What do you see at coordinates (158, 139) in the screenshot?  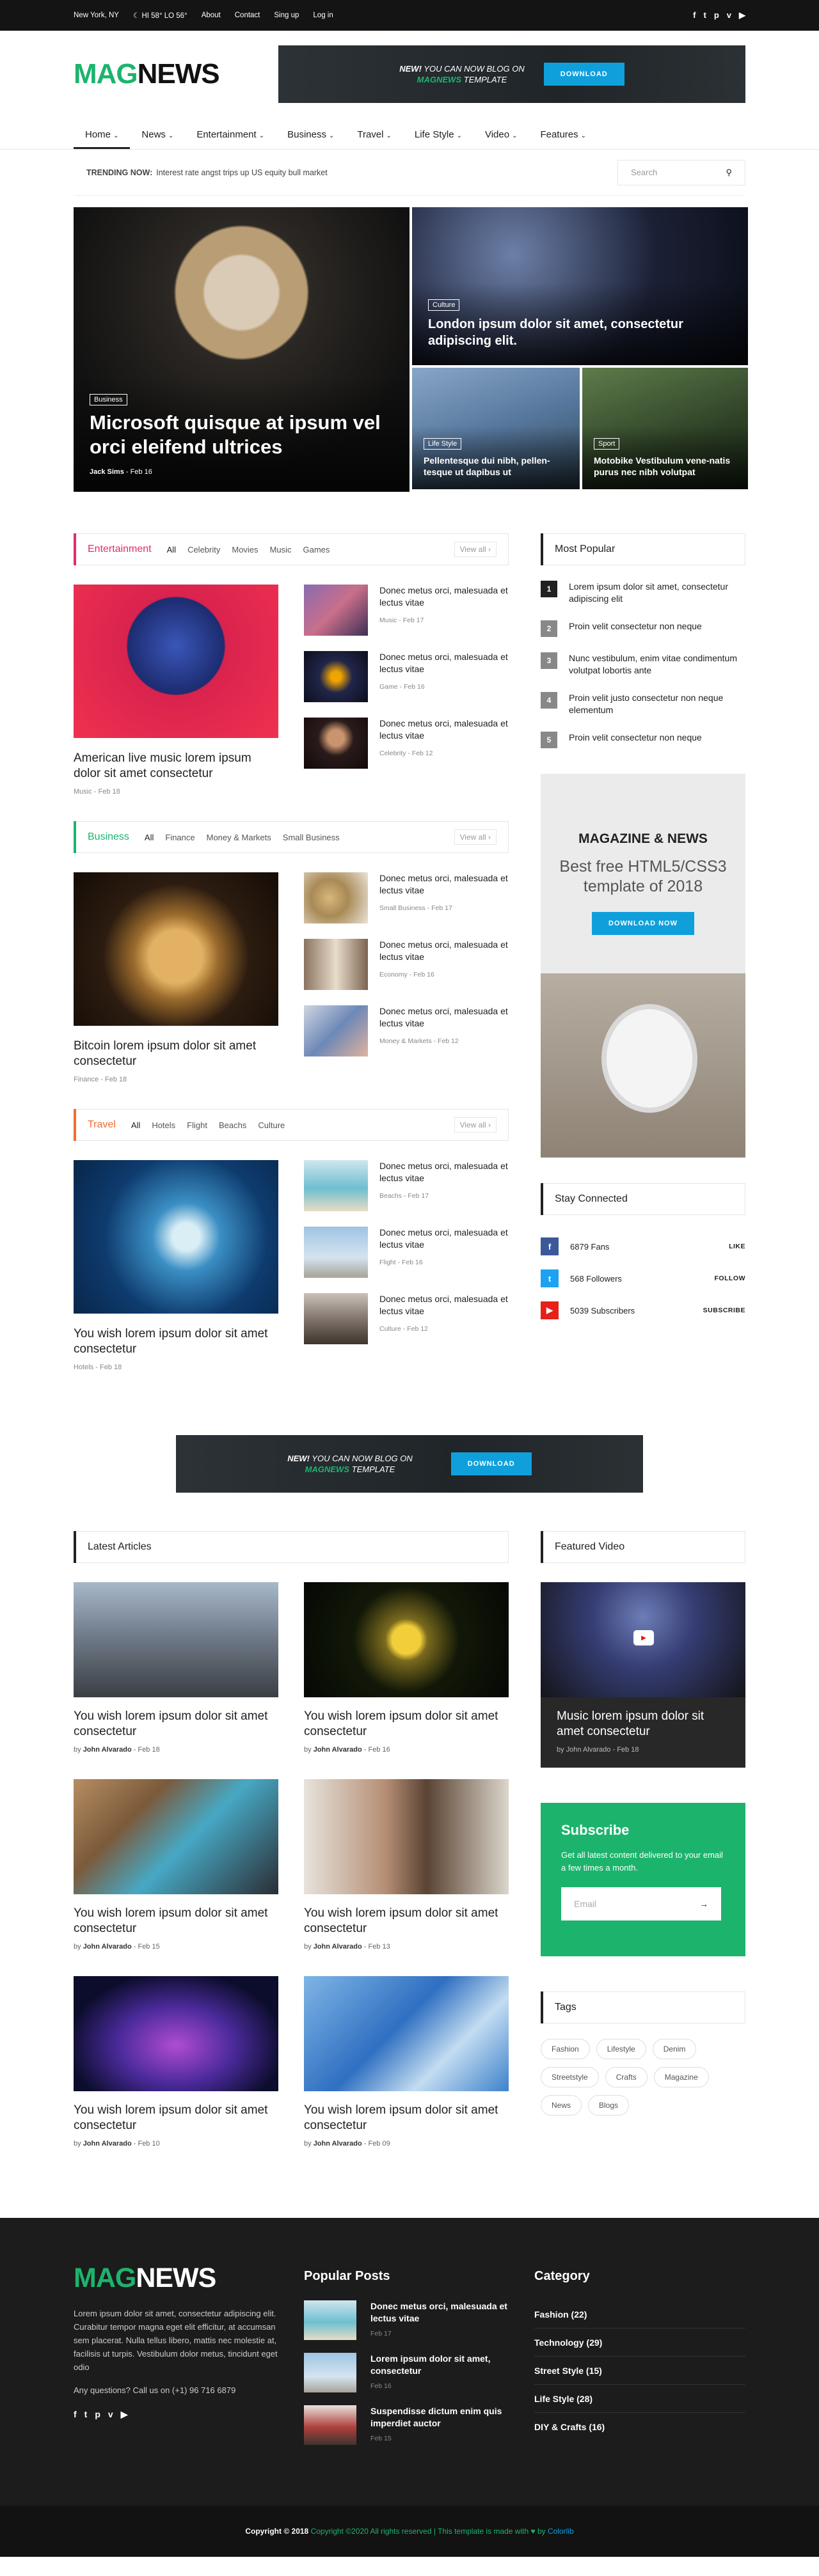 I see `nav-news: News ⌄` at bounding box center [158, 139].